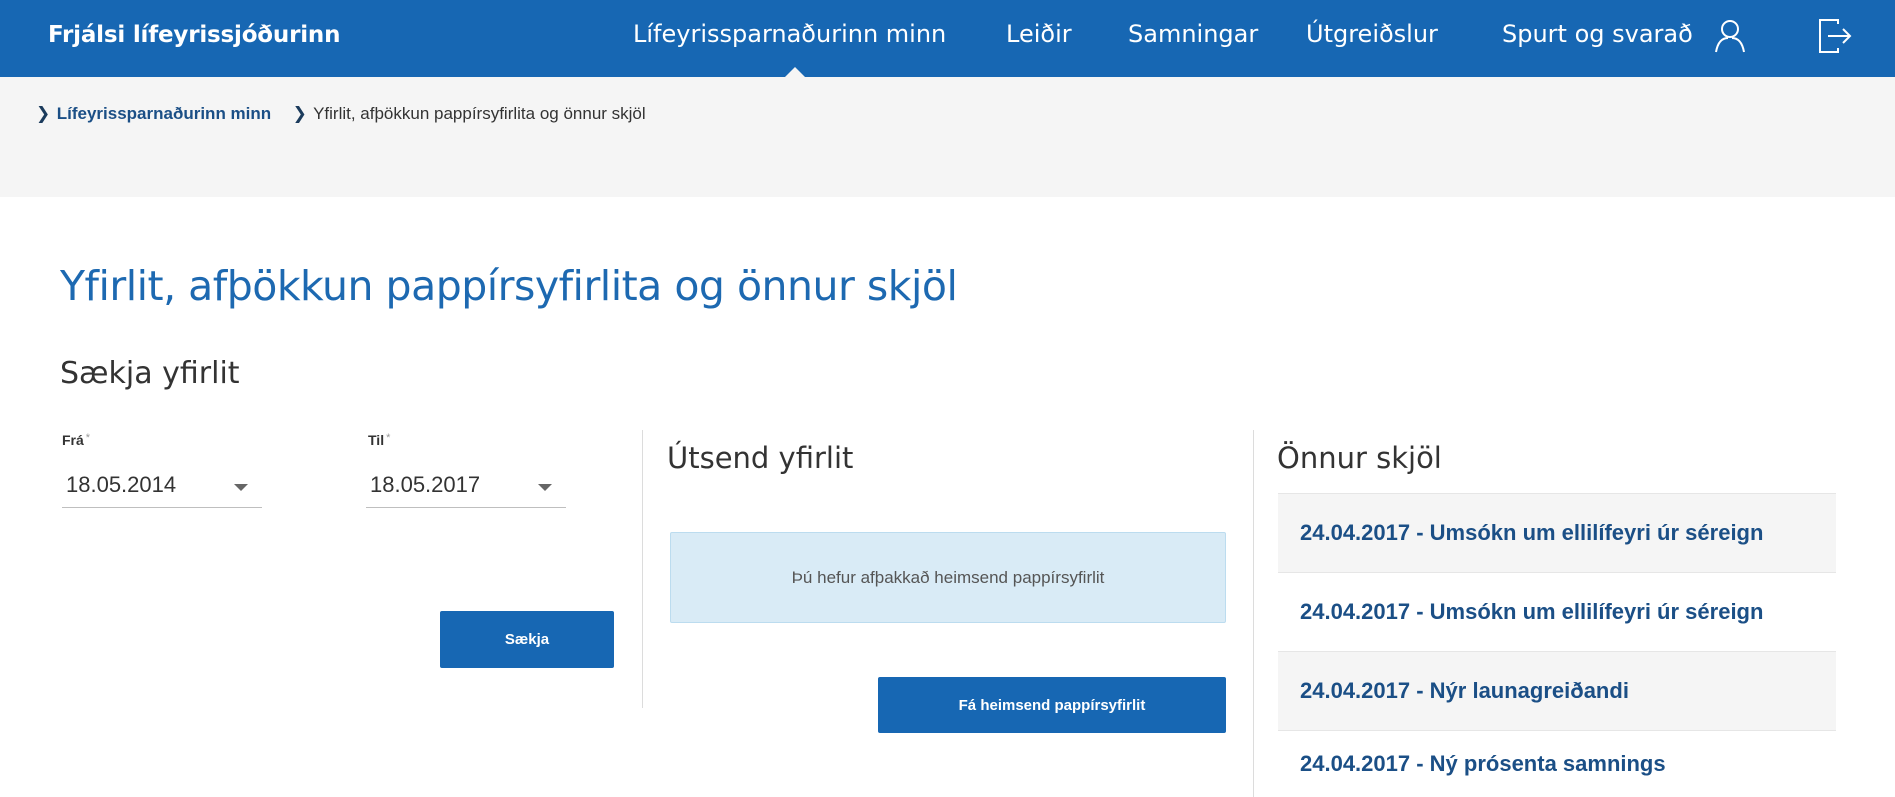 The image size is (1895, 797). Describe the element at coordinates (1730, 36) in the screenshot. I see `user-icon` at that location.